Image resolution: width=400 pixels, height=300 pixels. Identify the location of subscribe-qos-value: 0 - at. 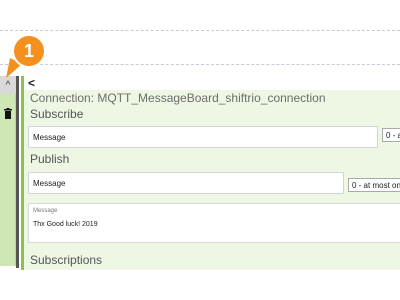
(393, 135).